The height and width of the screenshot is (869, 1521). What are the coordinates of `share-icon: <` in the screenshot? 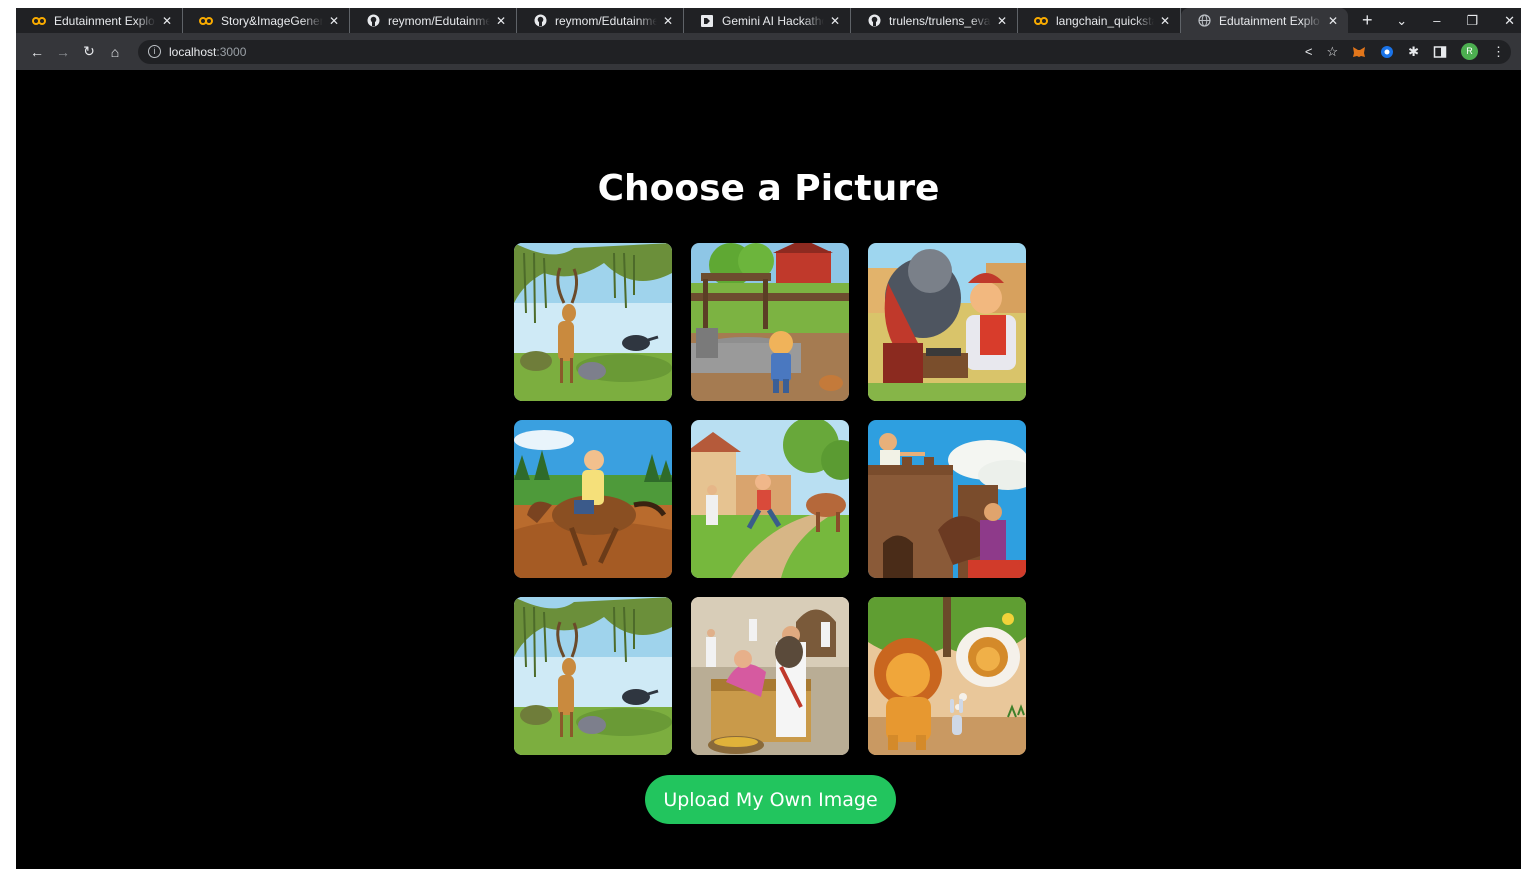 It's located at (1309, 51).